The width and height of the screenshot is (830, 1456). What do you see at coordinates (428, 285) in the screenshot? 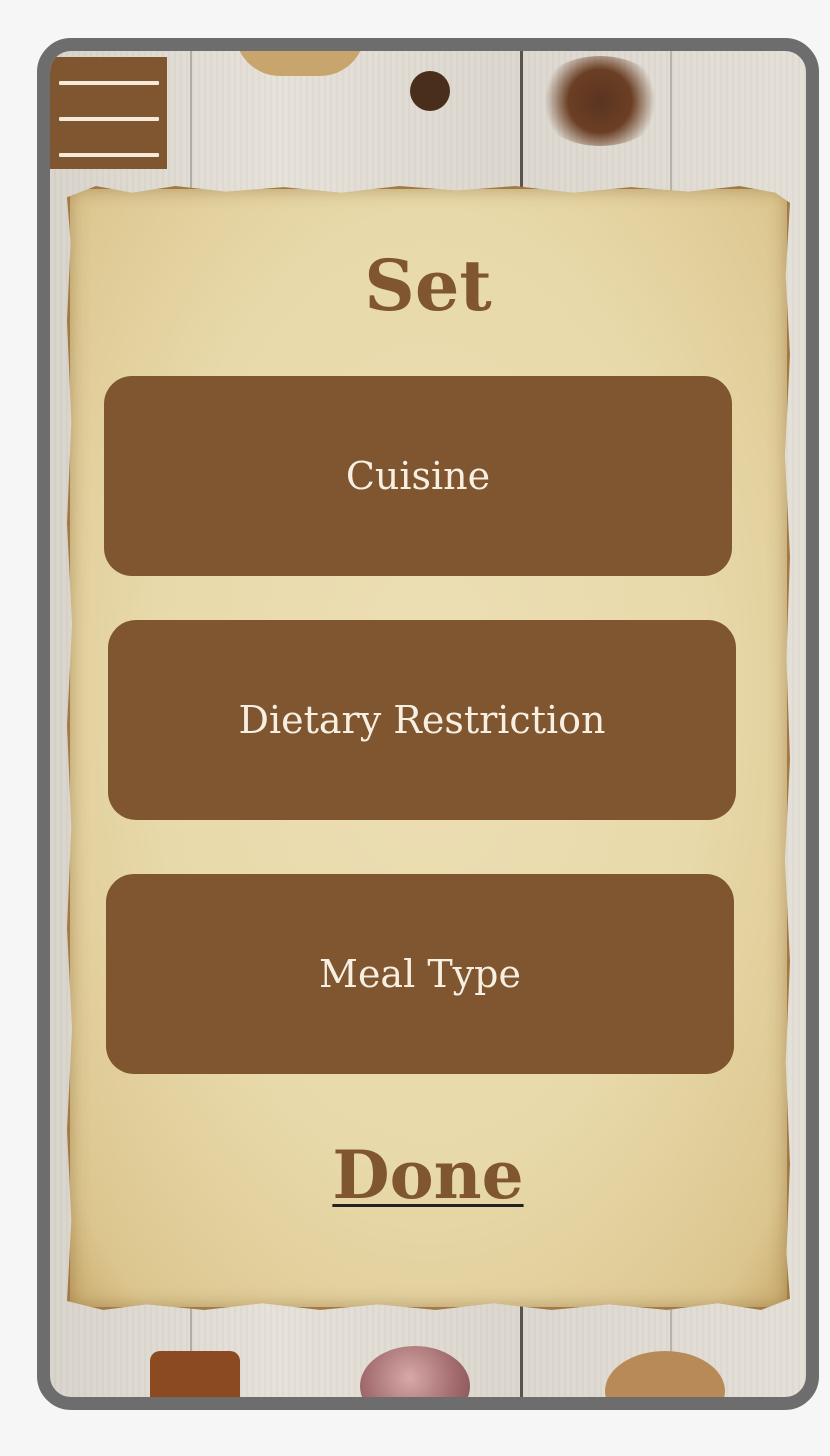
I see `page-title: Set` at bounding box center [428, 285].